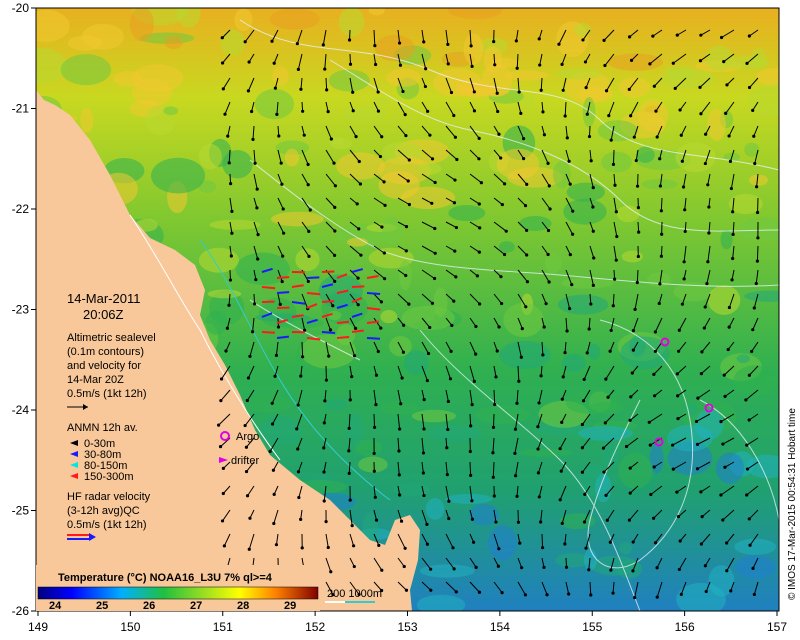 This screenshot has height=640, width=800. Describe the element at coordinates (21, 209) in the screenshot. I see `y-tick-label: -22` at that location.